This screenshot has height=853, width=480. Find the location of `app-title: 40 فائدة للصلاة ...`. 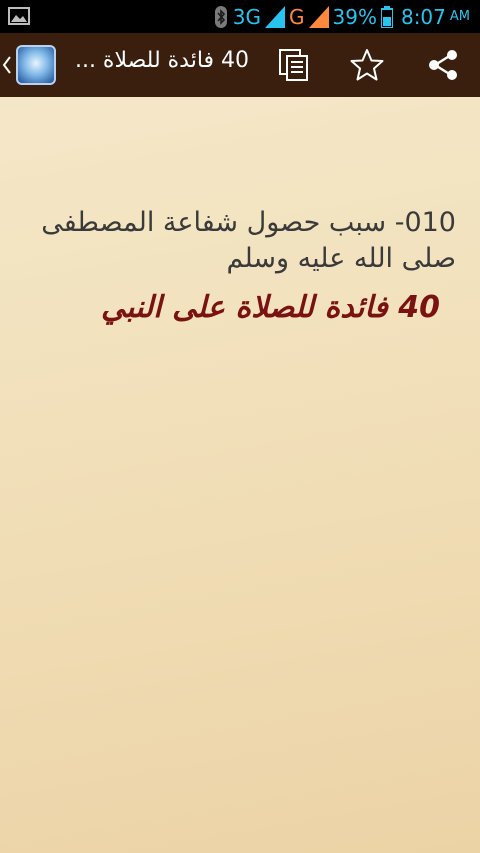

app-title: 40 فائدة للصلاة ... is located at coordinates (162, 60).